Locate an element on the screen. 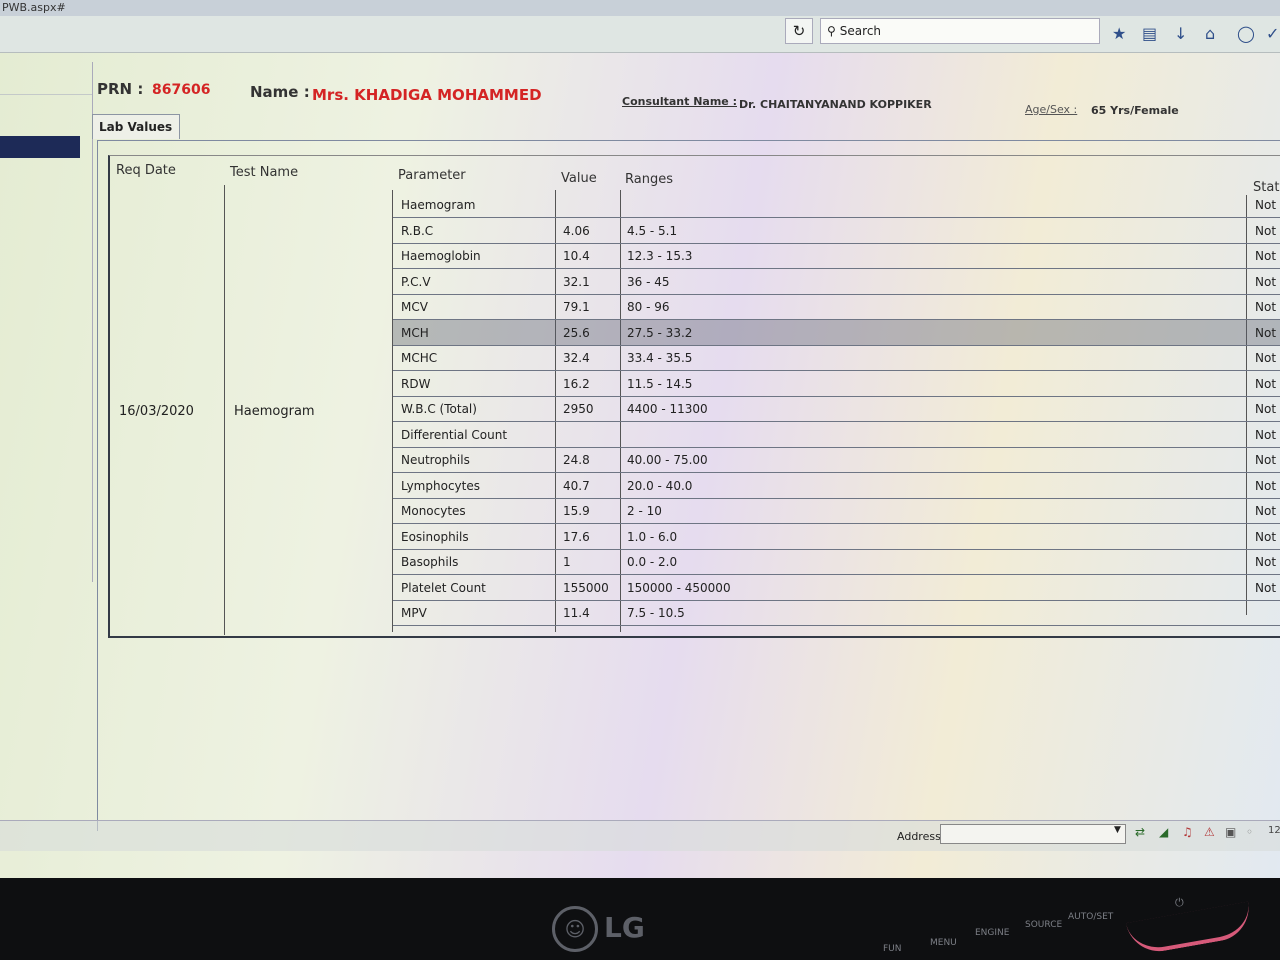 The image size is (1280, 960). range-cell: 7.5 - 10.5 is located at coordinates (656, 613).